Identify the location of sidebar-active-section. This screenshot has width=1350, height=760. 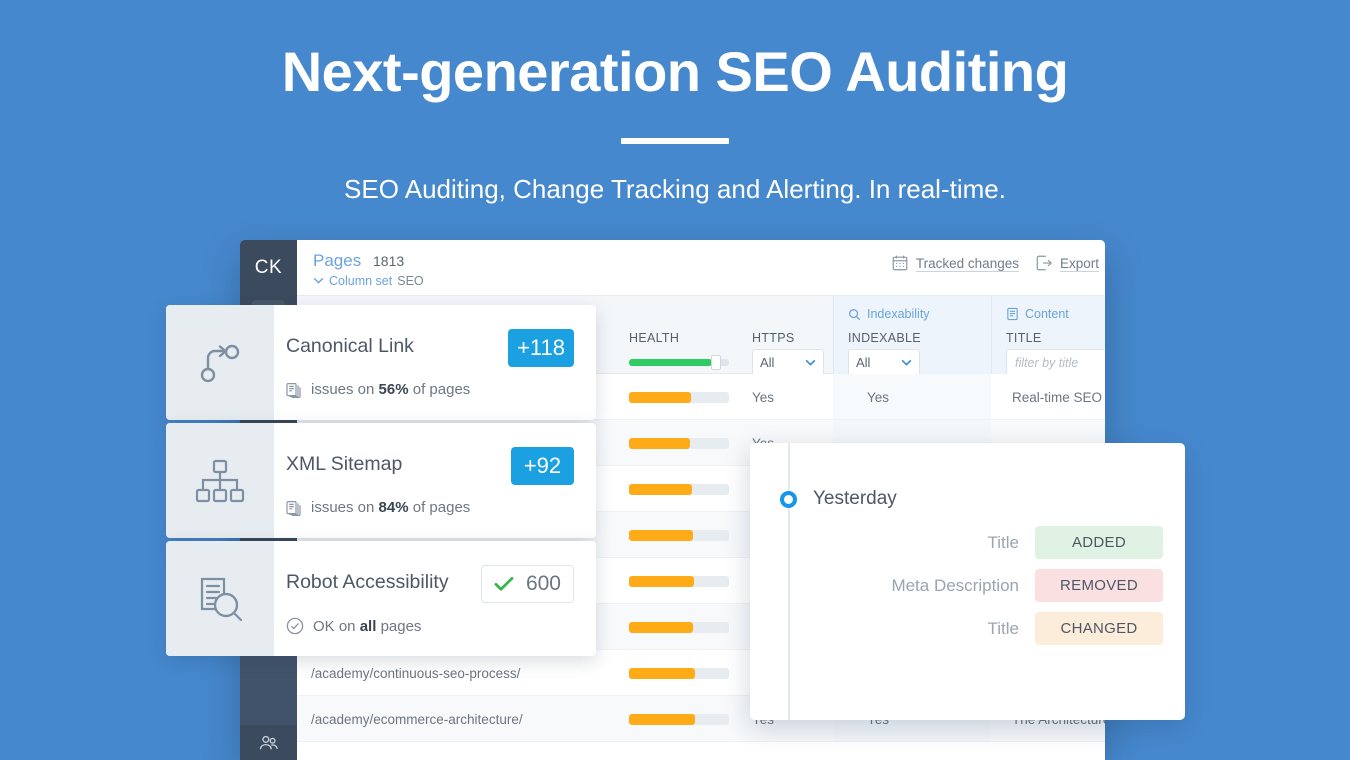
(268, 690).